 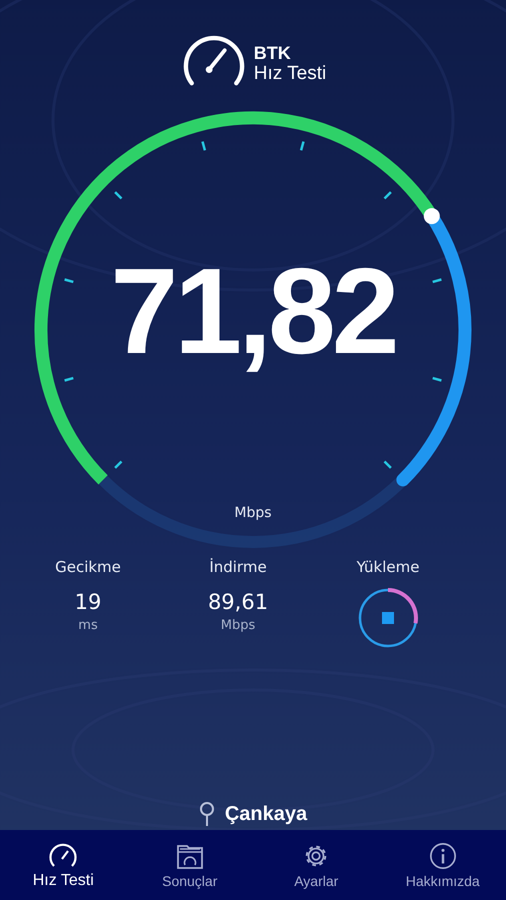 What do you see at coordinates (388, 567) in the screenshot?
I see `stat-label: Yükleme` at bounding box center [388, 567].